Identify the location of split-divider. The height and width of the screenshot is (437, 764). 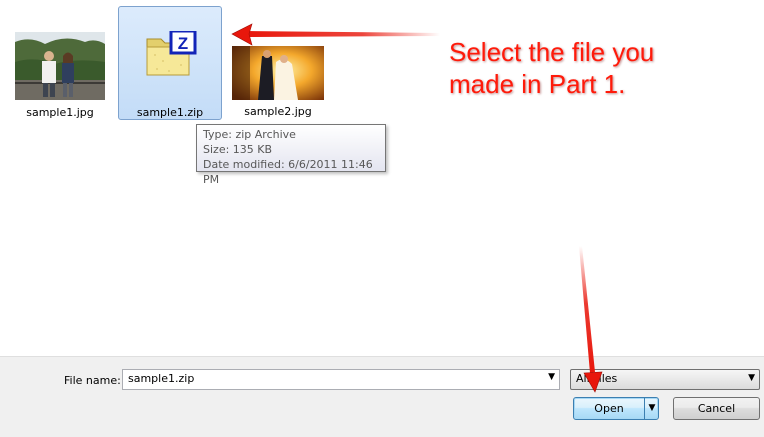
(644, 408).